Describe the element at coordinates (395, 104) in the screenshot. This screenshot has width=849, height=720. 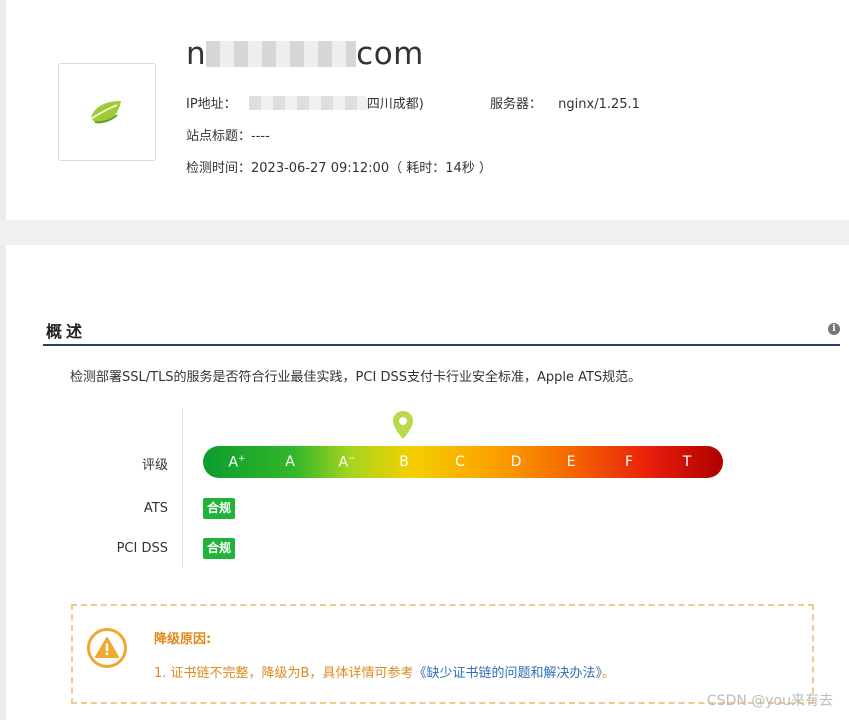
I see `ip-location: 四川成都)` at that location.